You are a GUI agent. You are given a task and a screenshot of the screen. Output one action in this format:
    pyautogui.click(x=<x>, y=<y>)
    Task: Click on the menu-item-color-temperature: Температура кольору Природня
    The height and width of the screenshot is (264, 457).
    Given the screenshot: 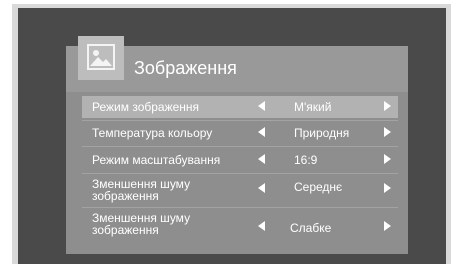 What is the action you would take?
    pyautogui.click(x=240, y=133)
    